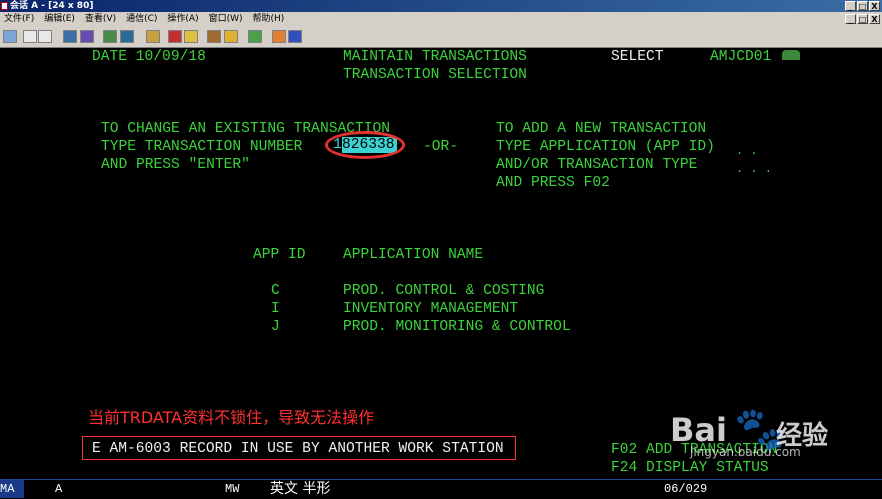  I want to click on status-a: A, so click(59, 489).